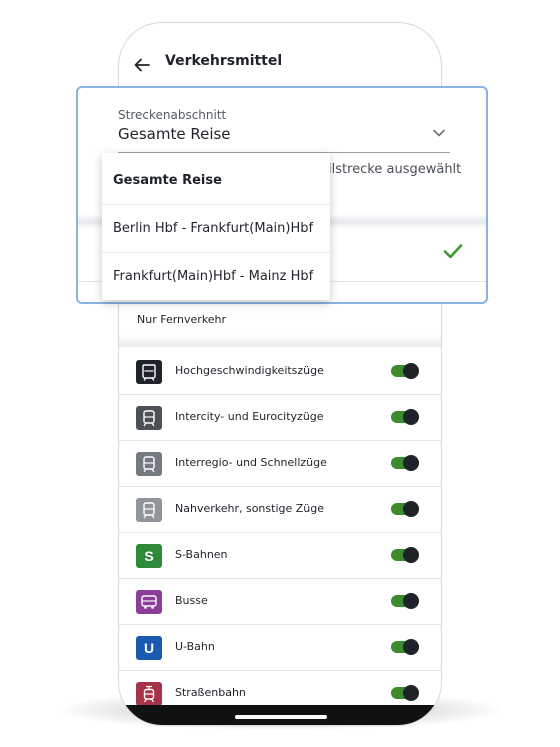 This screenshot has width=560, height=747. What do you see at coordinates (439, 133) in the screenshot?
I see `chevron-down-icon` at bounding box center [439, 133].